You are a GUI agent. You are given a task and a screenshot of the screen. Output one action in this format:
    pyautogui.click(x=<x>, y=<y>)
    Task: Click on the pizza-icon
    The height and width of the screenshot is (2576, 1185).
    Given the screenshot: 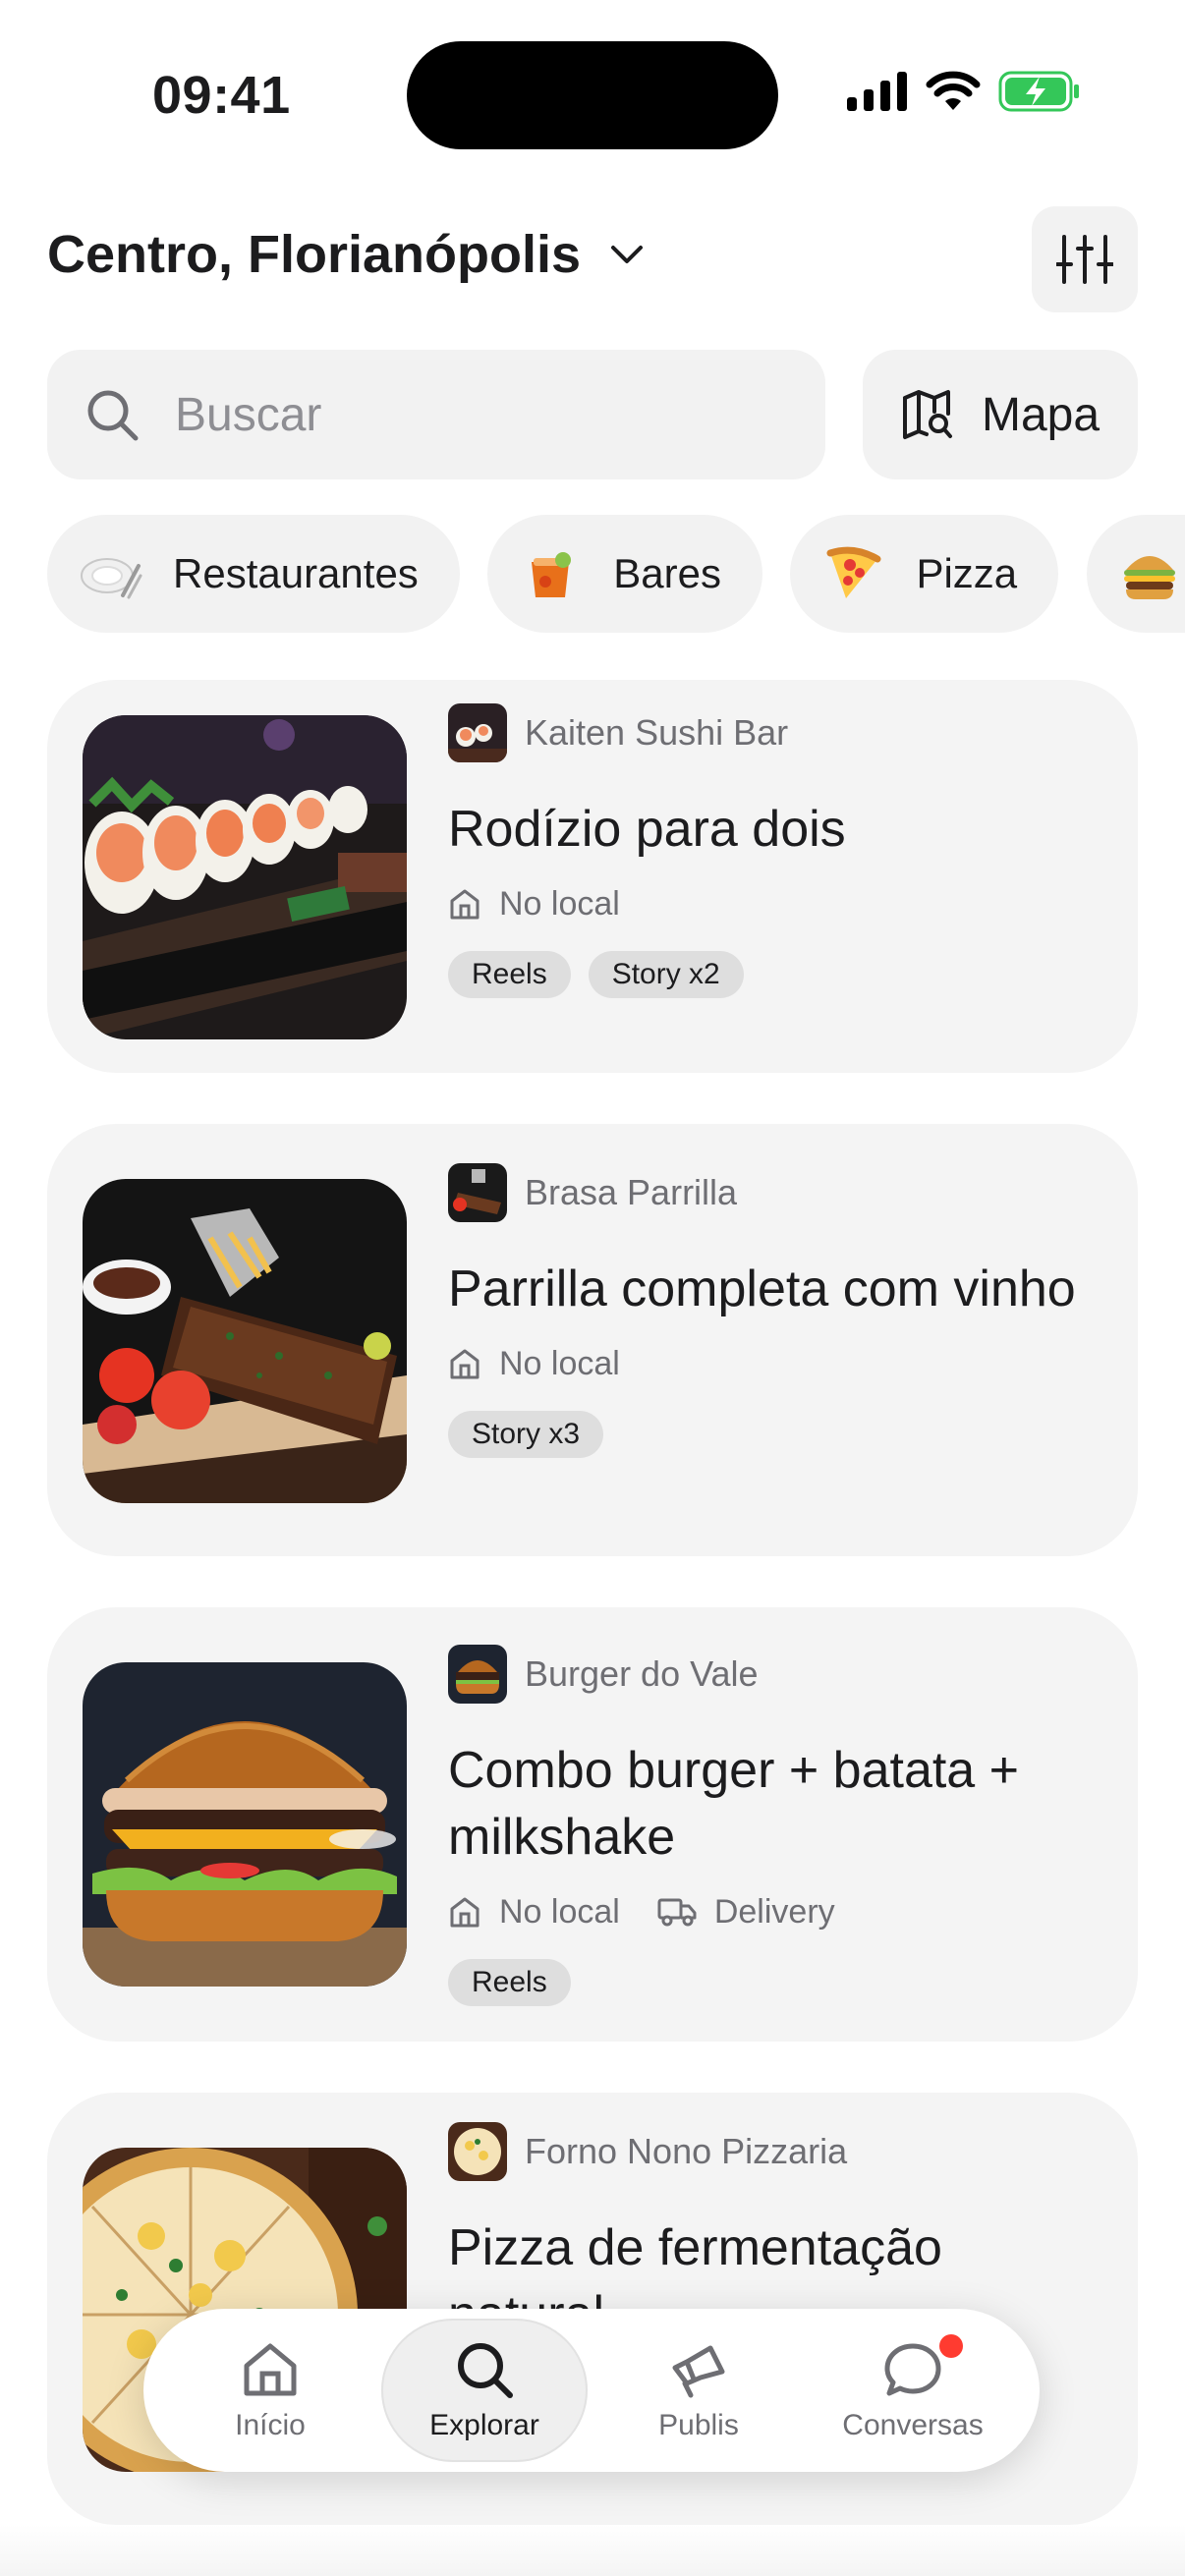 What is the action you would take?
    pyautogui.click(x=853, y=573)
    